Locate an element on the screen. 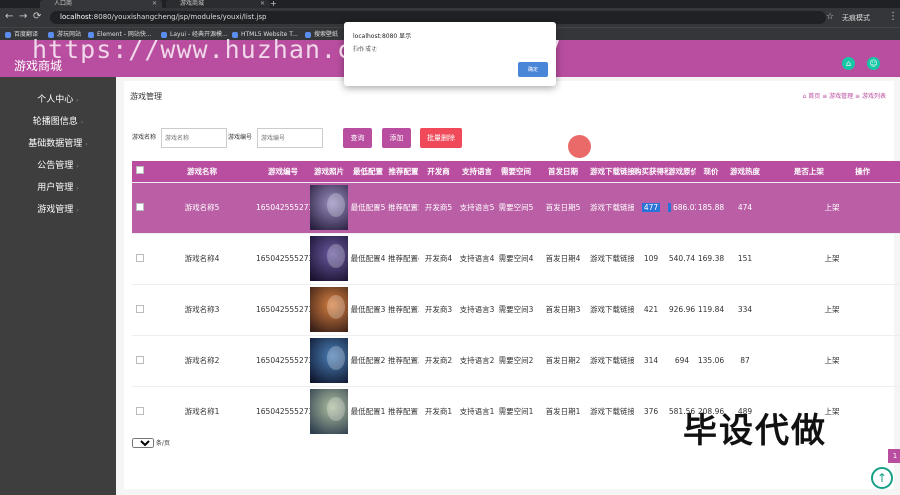 This screenshot has height=495, width=900. col-header: 是否上架 操作 is located at coordinates (832, 171).